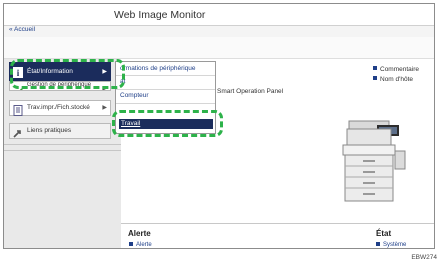 This screenshot has height=263, width=440. Describe the element at coordinates (158, 68) in the screenshot. I see `submenu-item-device-info: ormations de périphérique` at that location.